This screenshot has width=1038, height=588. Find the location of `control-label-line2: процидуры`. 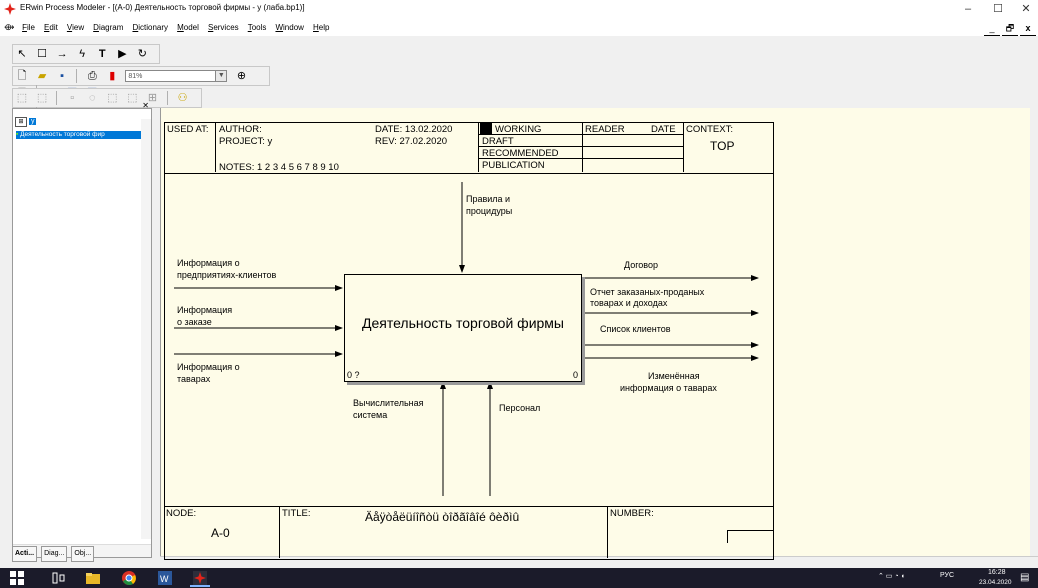

control-label-line2: процидуры is located at coordinates (489, 211).